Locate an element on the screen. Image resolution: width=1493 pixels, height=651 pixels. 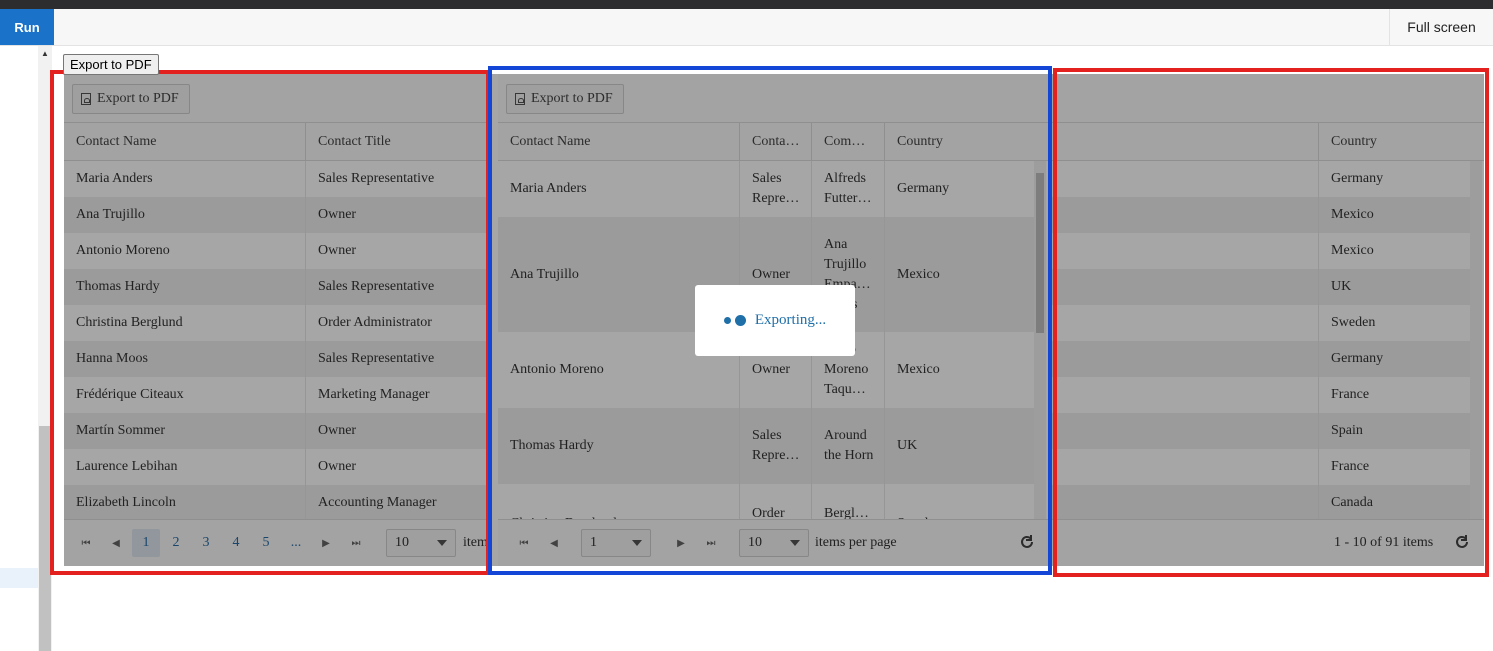
left-panel-highlight is located at coordinates (19, 578).